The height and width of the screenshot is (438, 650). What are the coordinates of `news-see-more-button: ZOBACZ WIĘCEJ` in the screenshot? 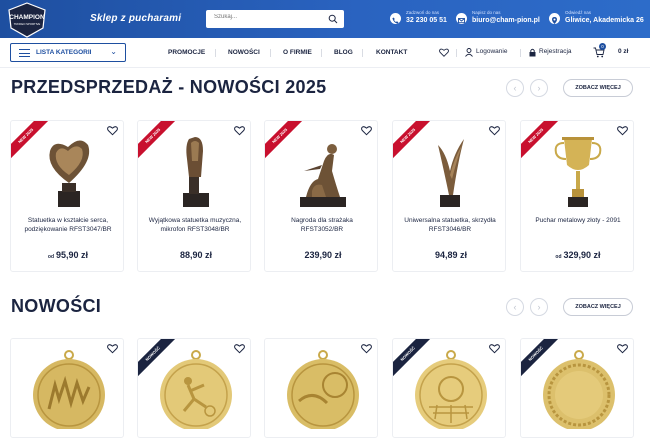 It's located at (598, 307).